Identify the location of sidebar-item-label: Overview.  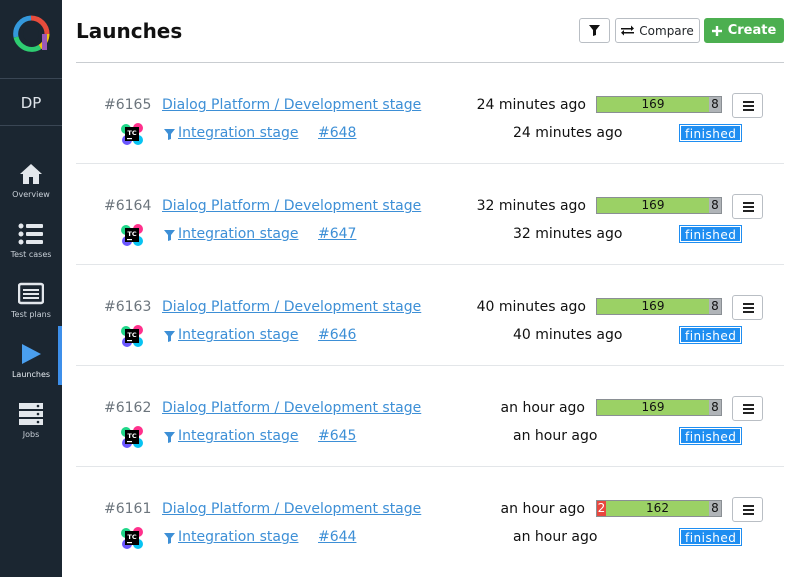
(31, 194).